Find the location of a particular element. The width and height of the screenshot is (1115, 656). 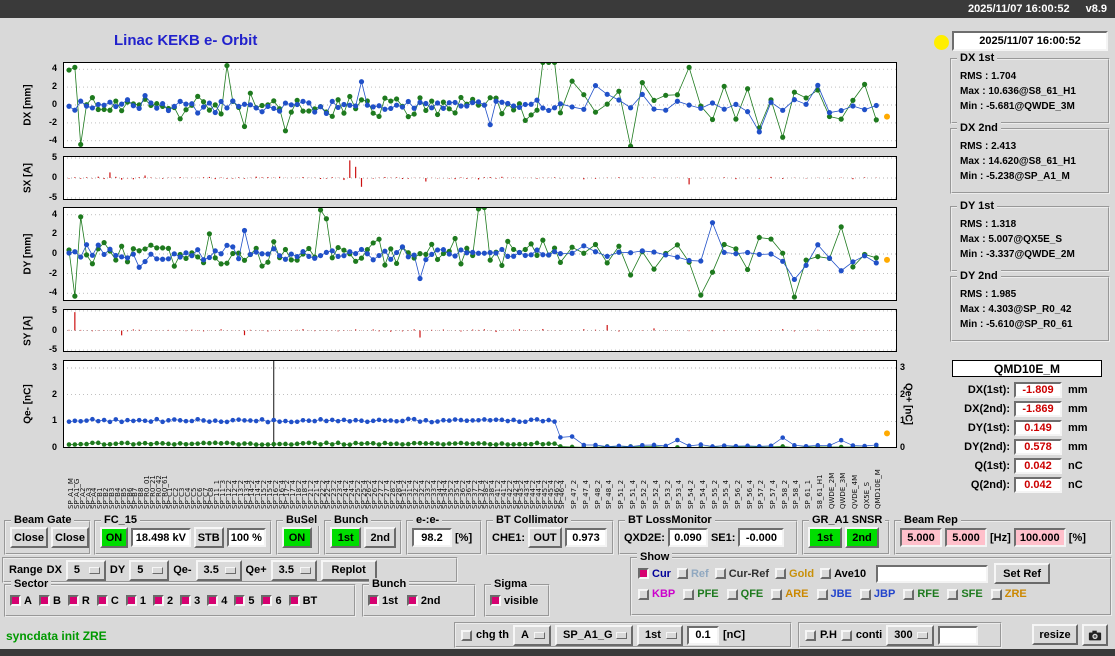

beam-gate-close-button-2: Close is located at coordinates (70, 537).